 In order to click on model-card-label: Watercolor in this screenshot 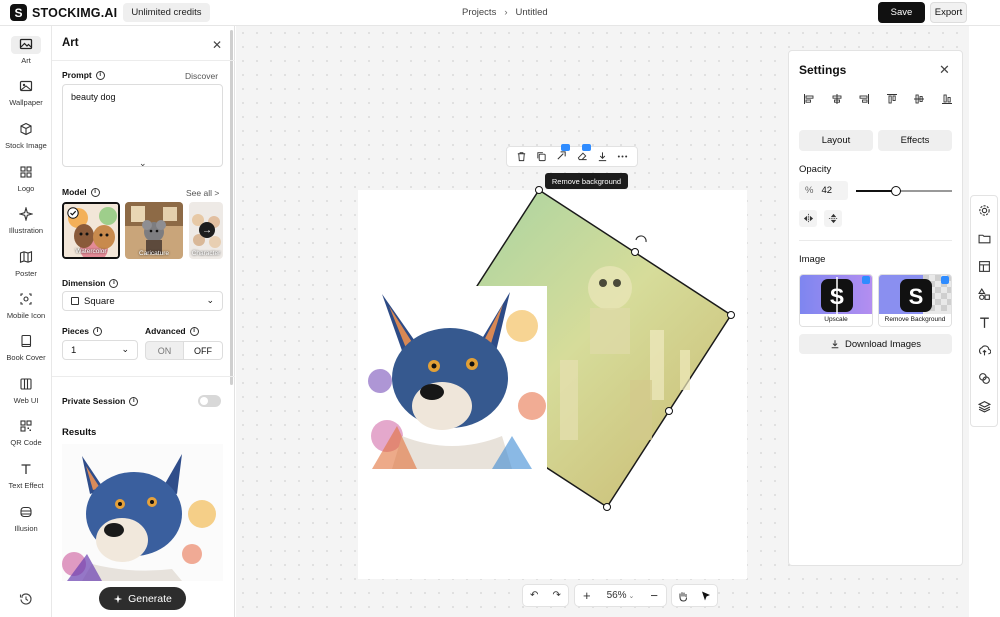, I will do `click(91, 251)`.